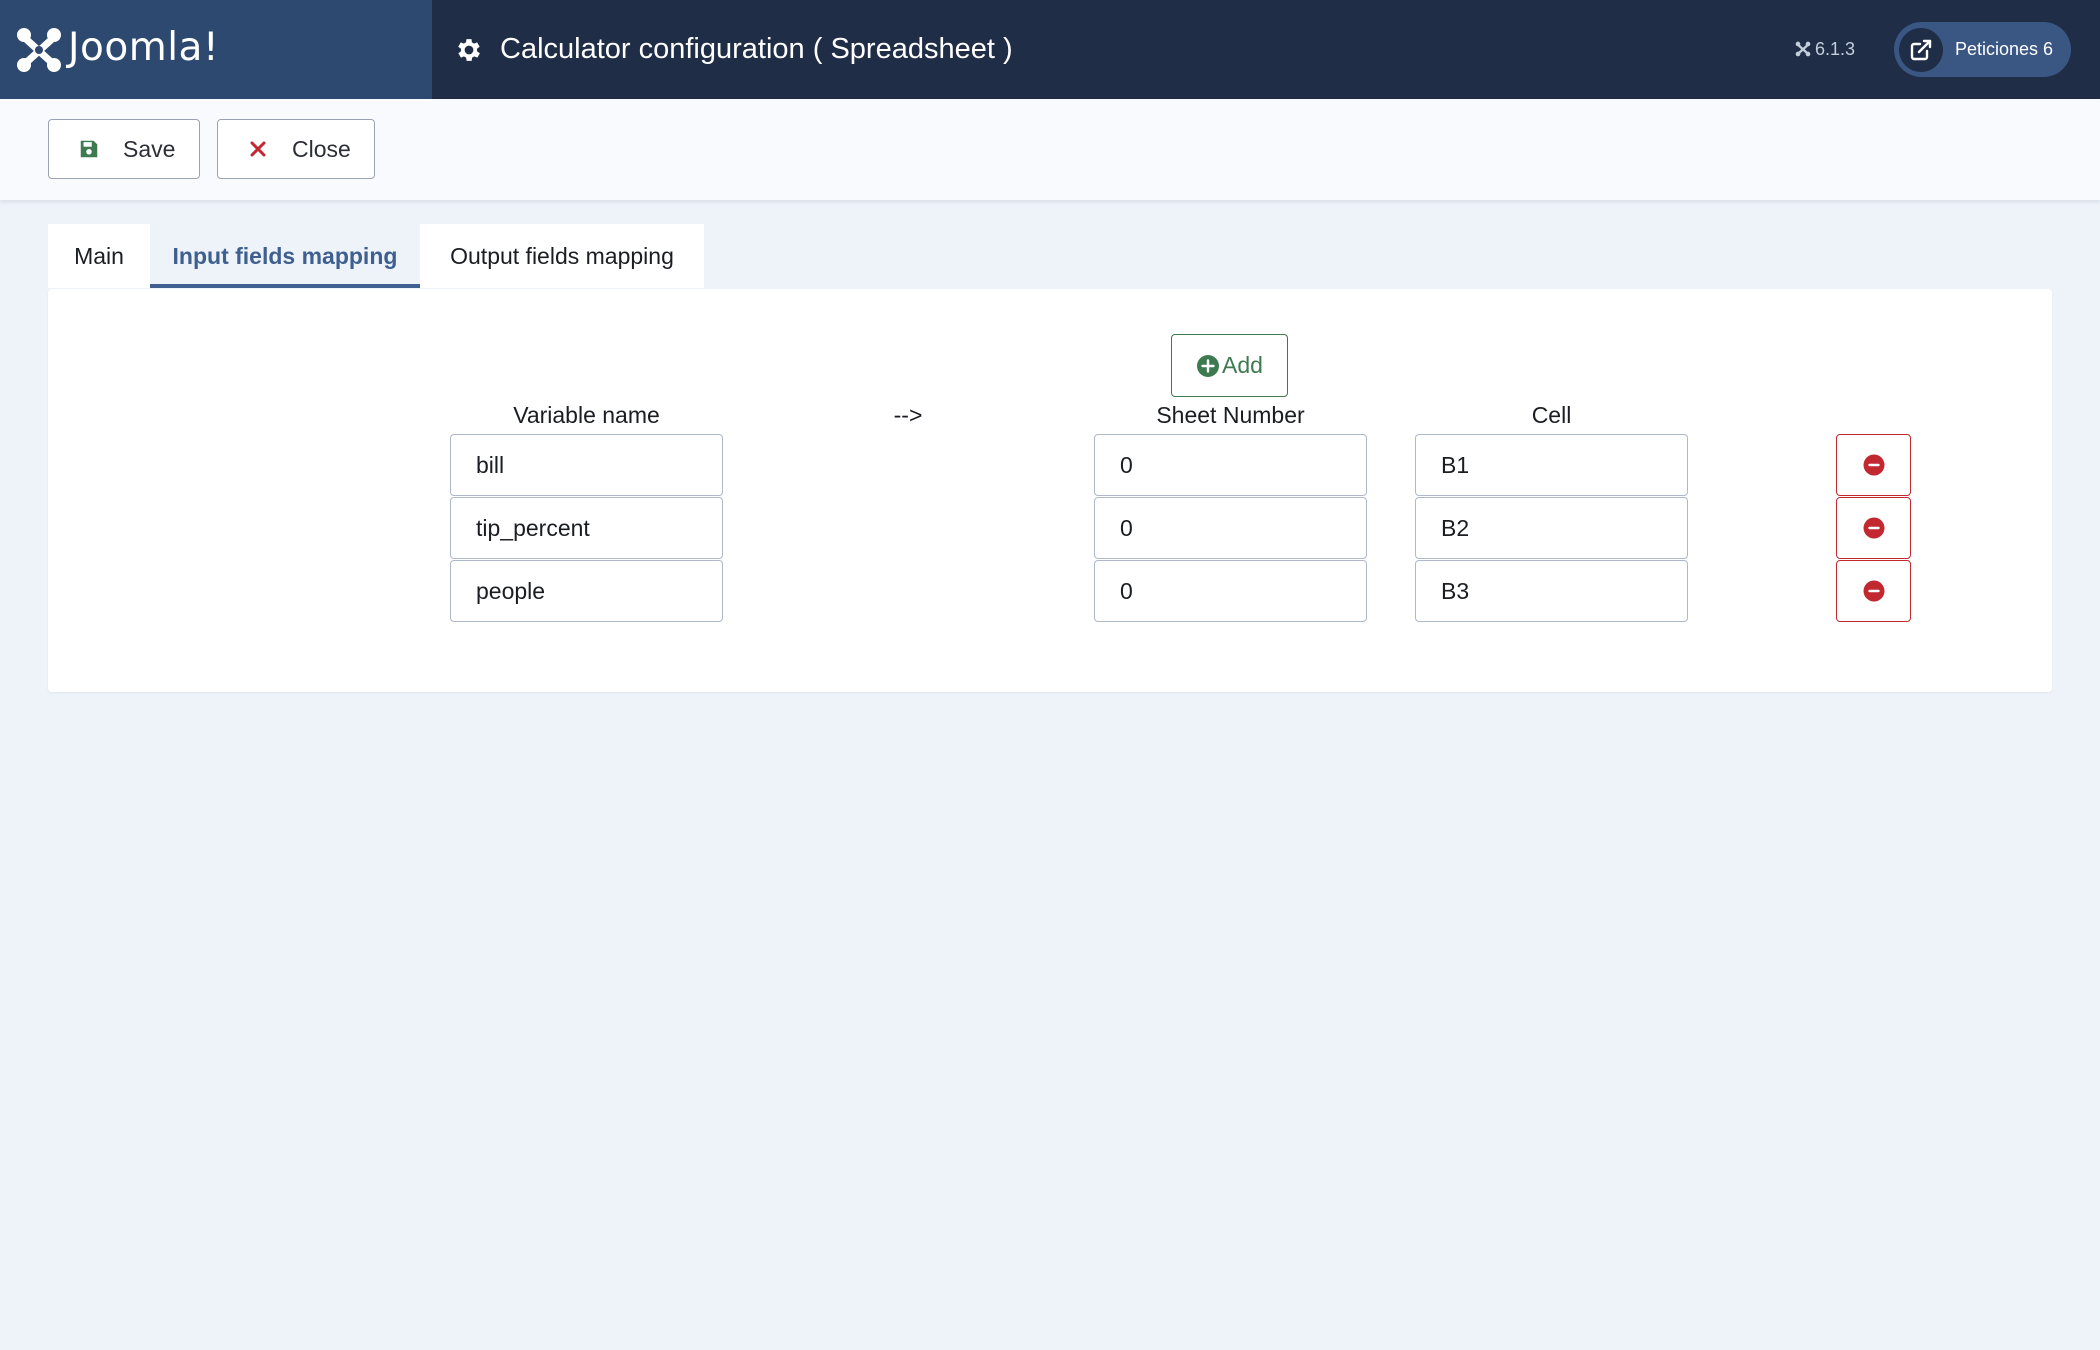 This screenshot has width=2100, height=1350. What do you see at coordinates (1230, 415) in the screenshot?
I see `column-header-sheet-number: Sheet Number` at bounding box center [1230, 415].